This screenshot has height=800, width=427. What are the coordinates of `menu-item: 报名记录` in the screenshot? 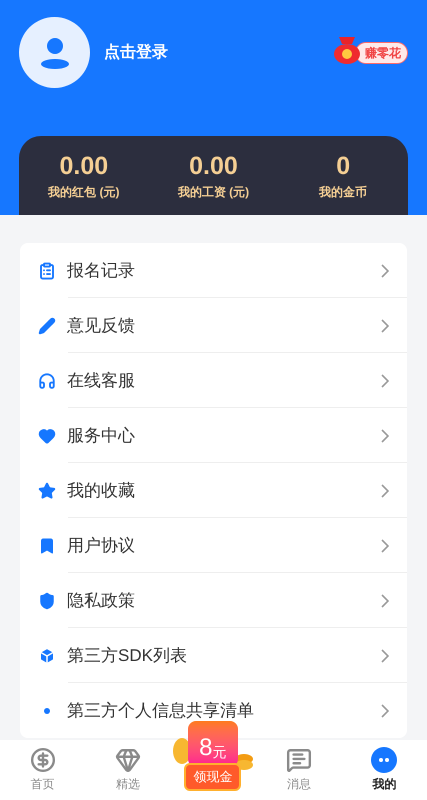 It's located at (213, 270).